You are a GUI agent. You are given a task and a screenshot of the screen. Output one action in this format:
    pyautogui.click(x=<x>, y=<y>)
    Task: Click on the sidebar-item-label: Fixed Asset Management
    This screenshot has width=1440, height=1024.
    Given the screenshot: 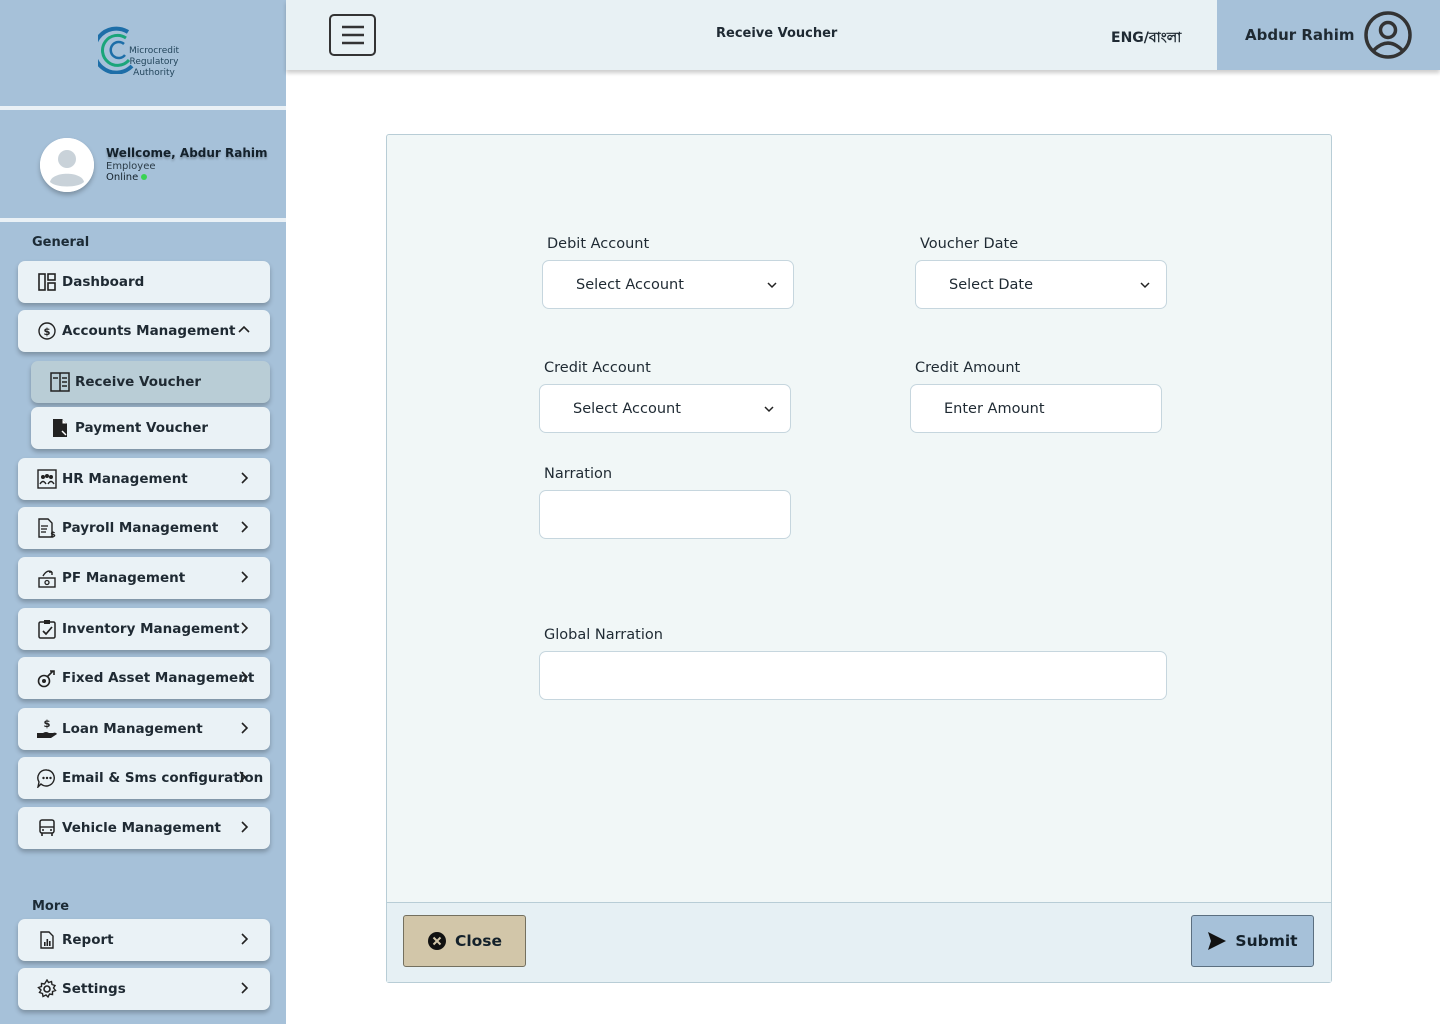 What is the action you would take?
    pyautogui.click(x=158, y=678)
    